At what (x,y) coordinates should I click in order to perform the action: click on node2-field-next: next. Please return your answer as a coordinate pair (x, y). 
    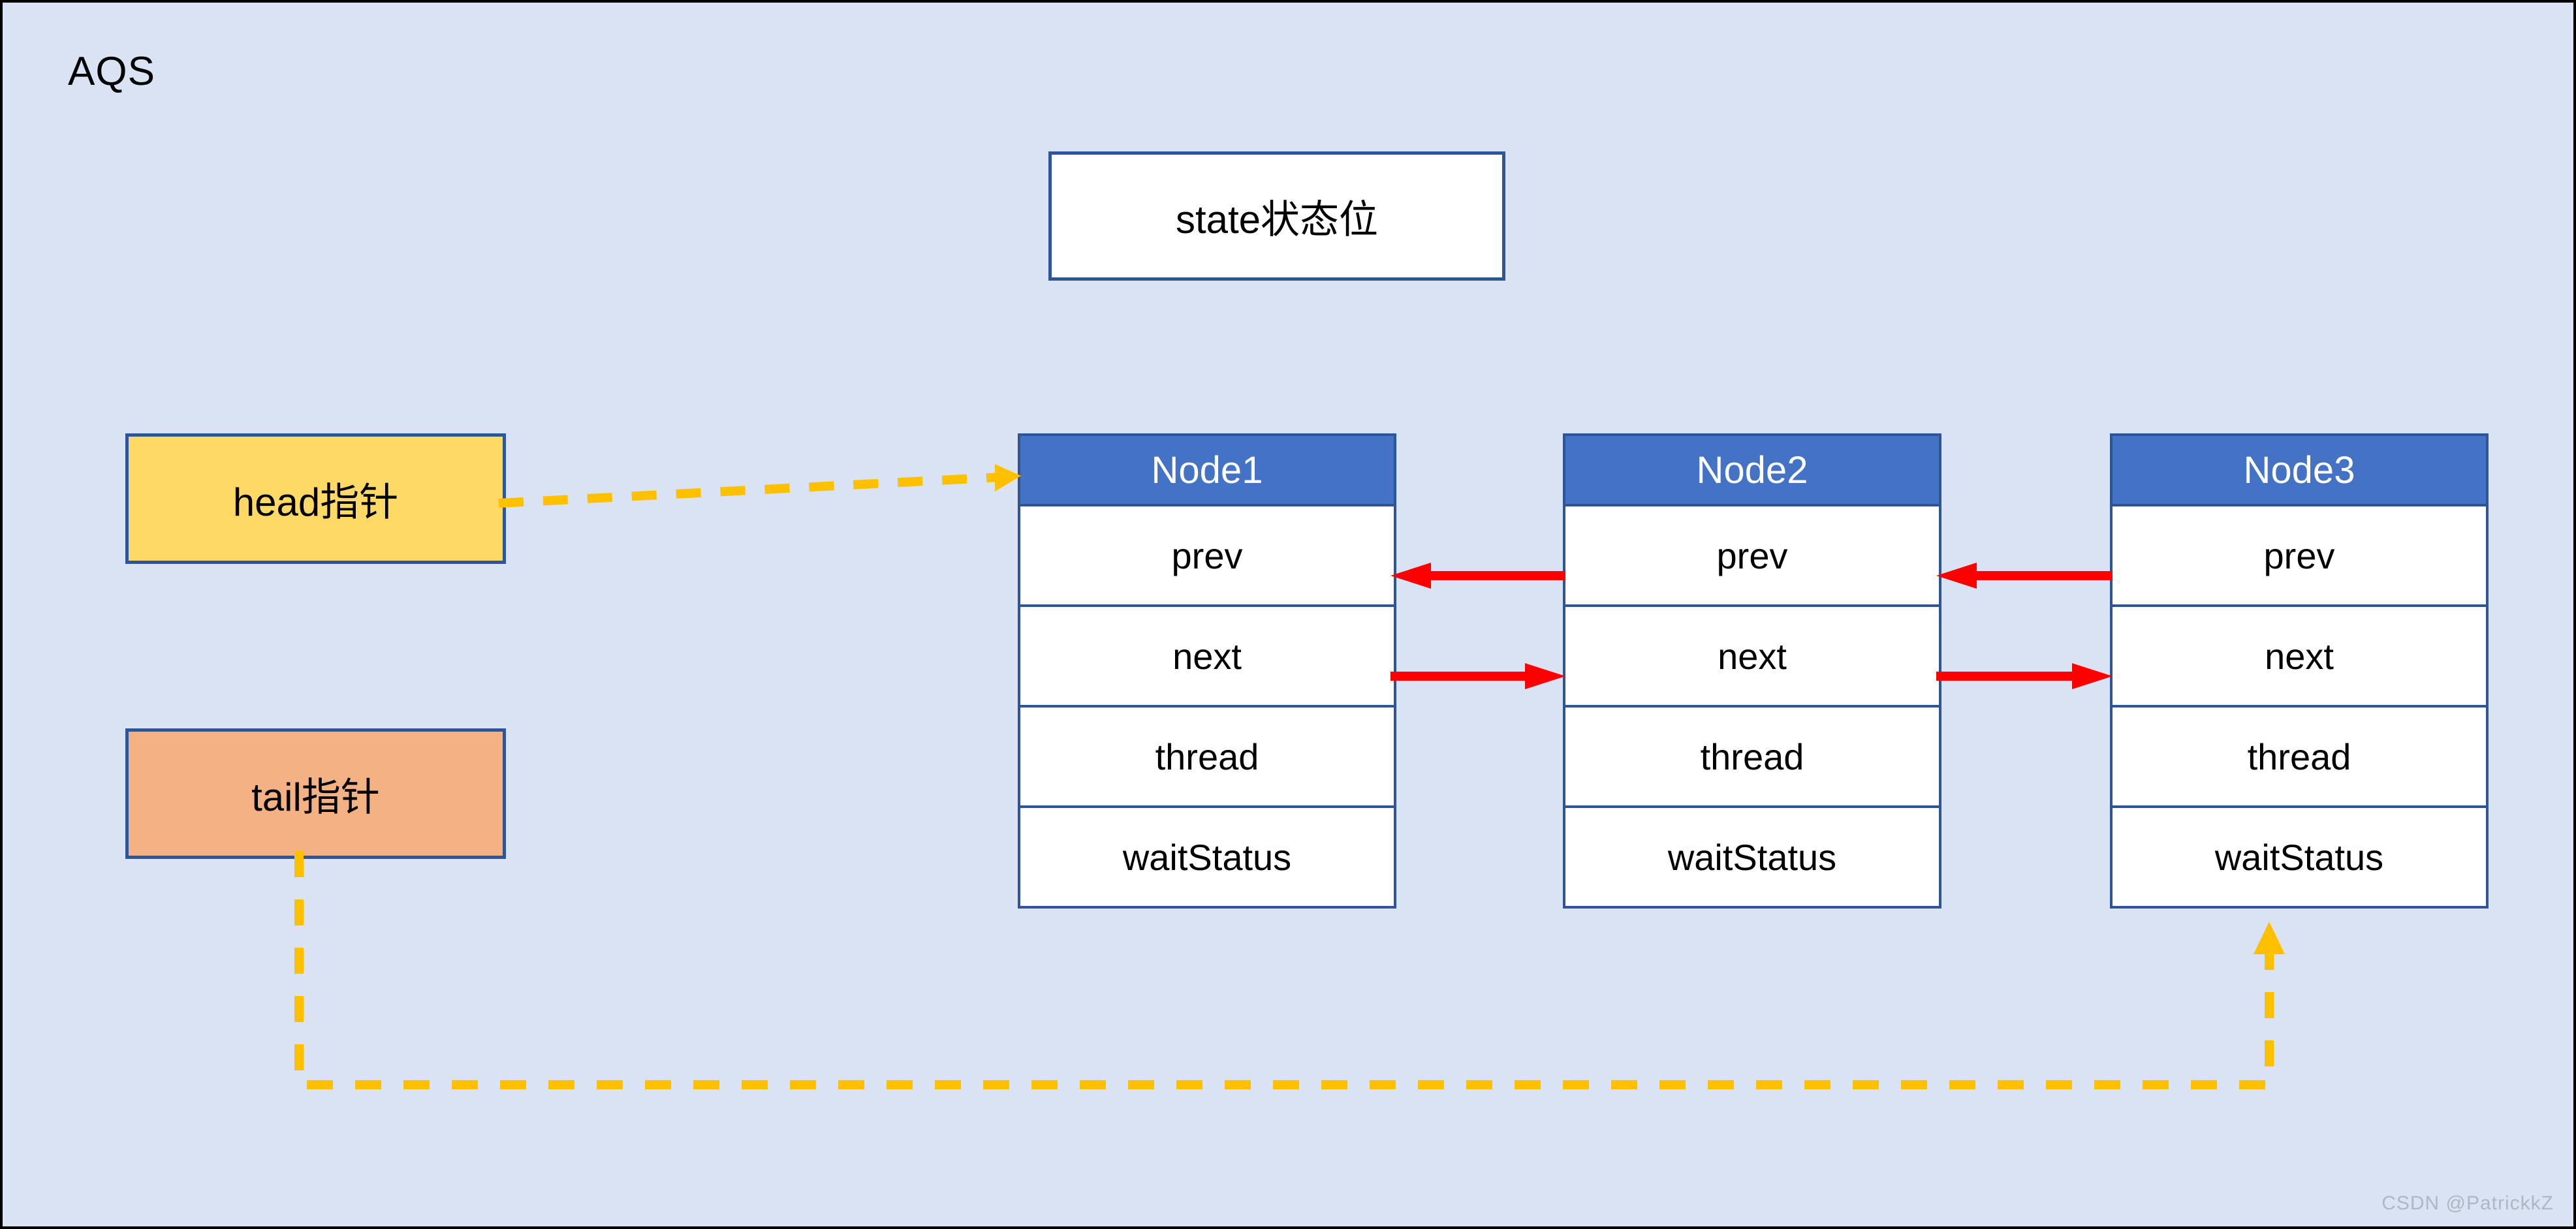
    Looking at the image, I should click on (1752, 657).